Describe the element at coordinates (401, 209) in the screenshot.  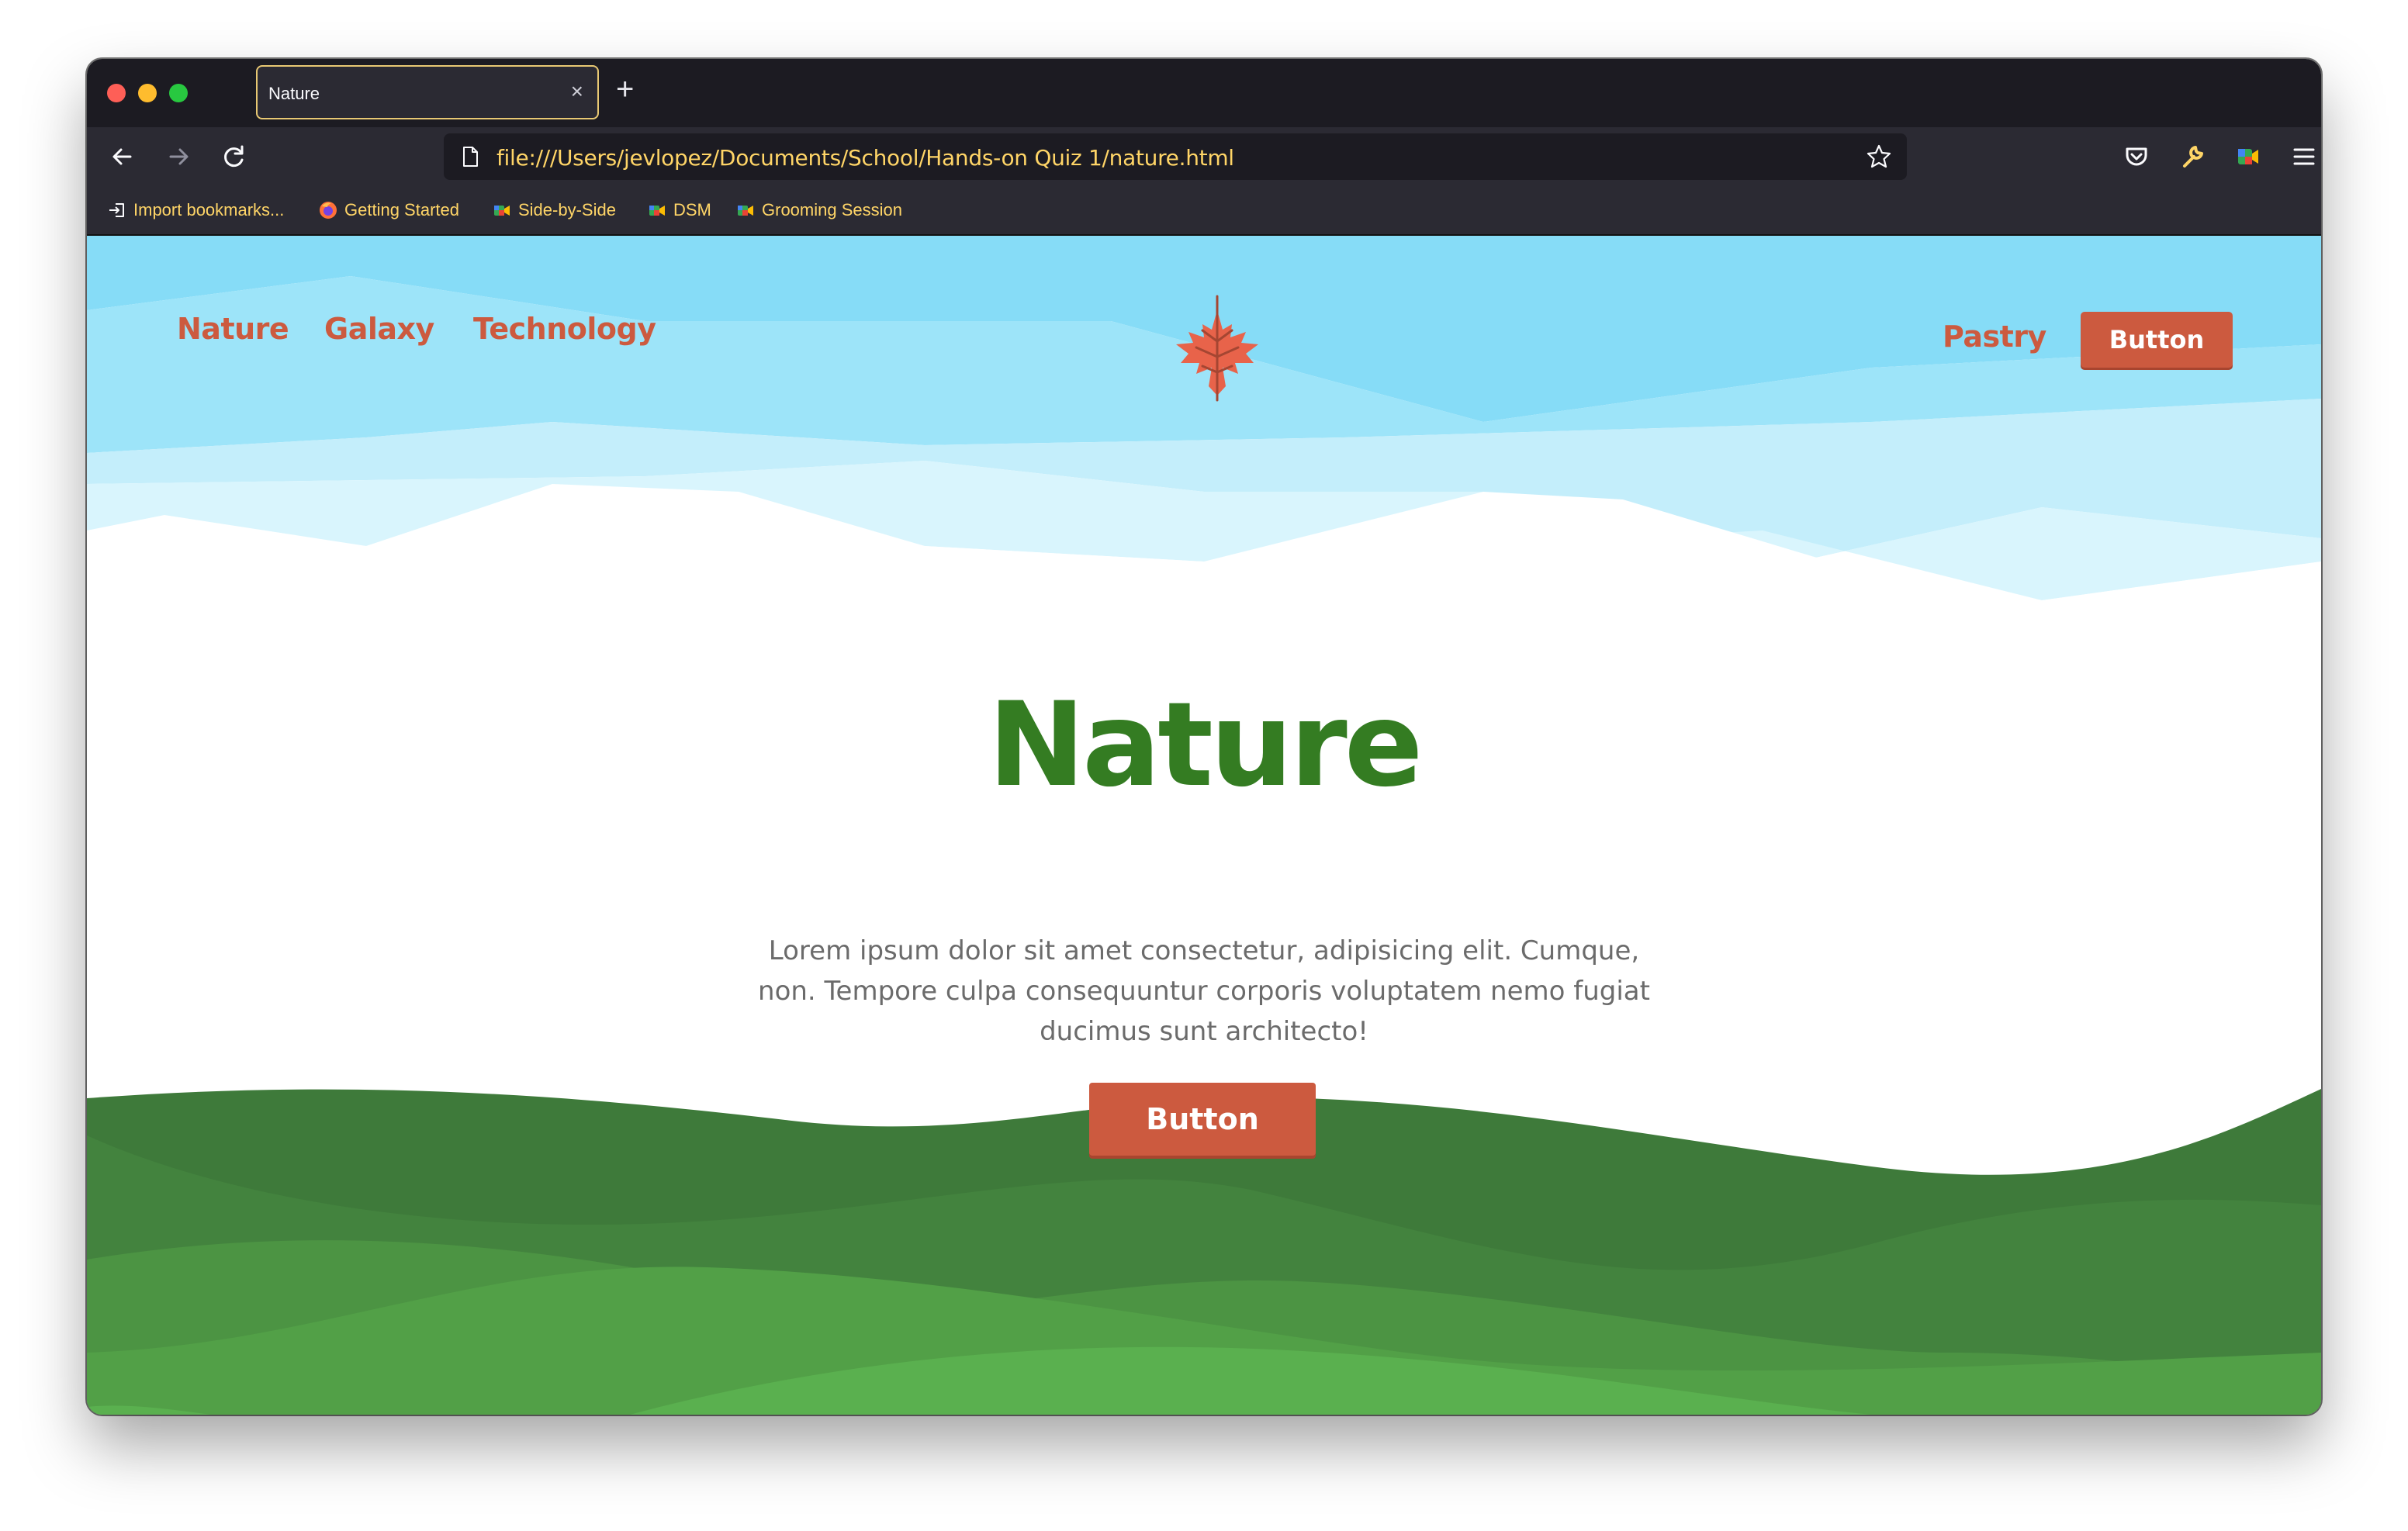
I see `bookmark-label: Getting Started` at that location.